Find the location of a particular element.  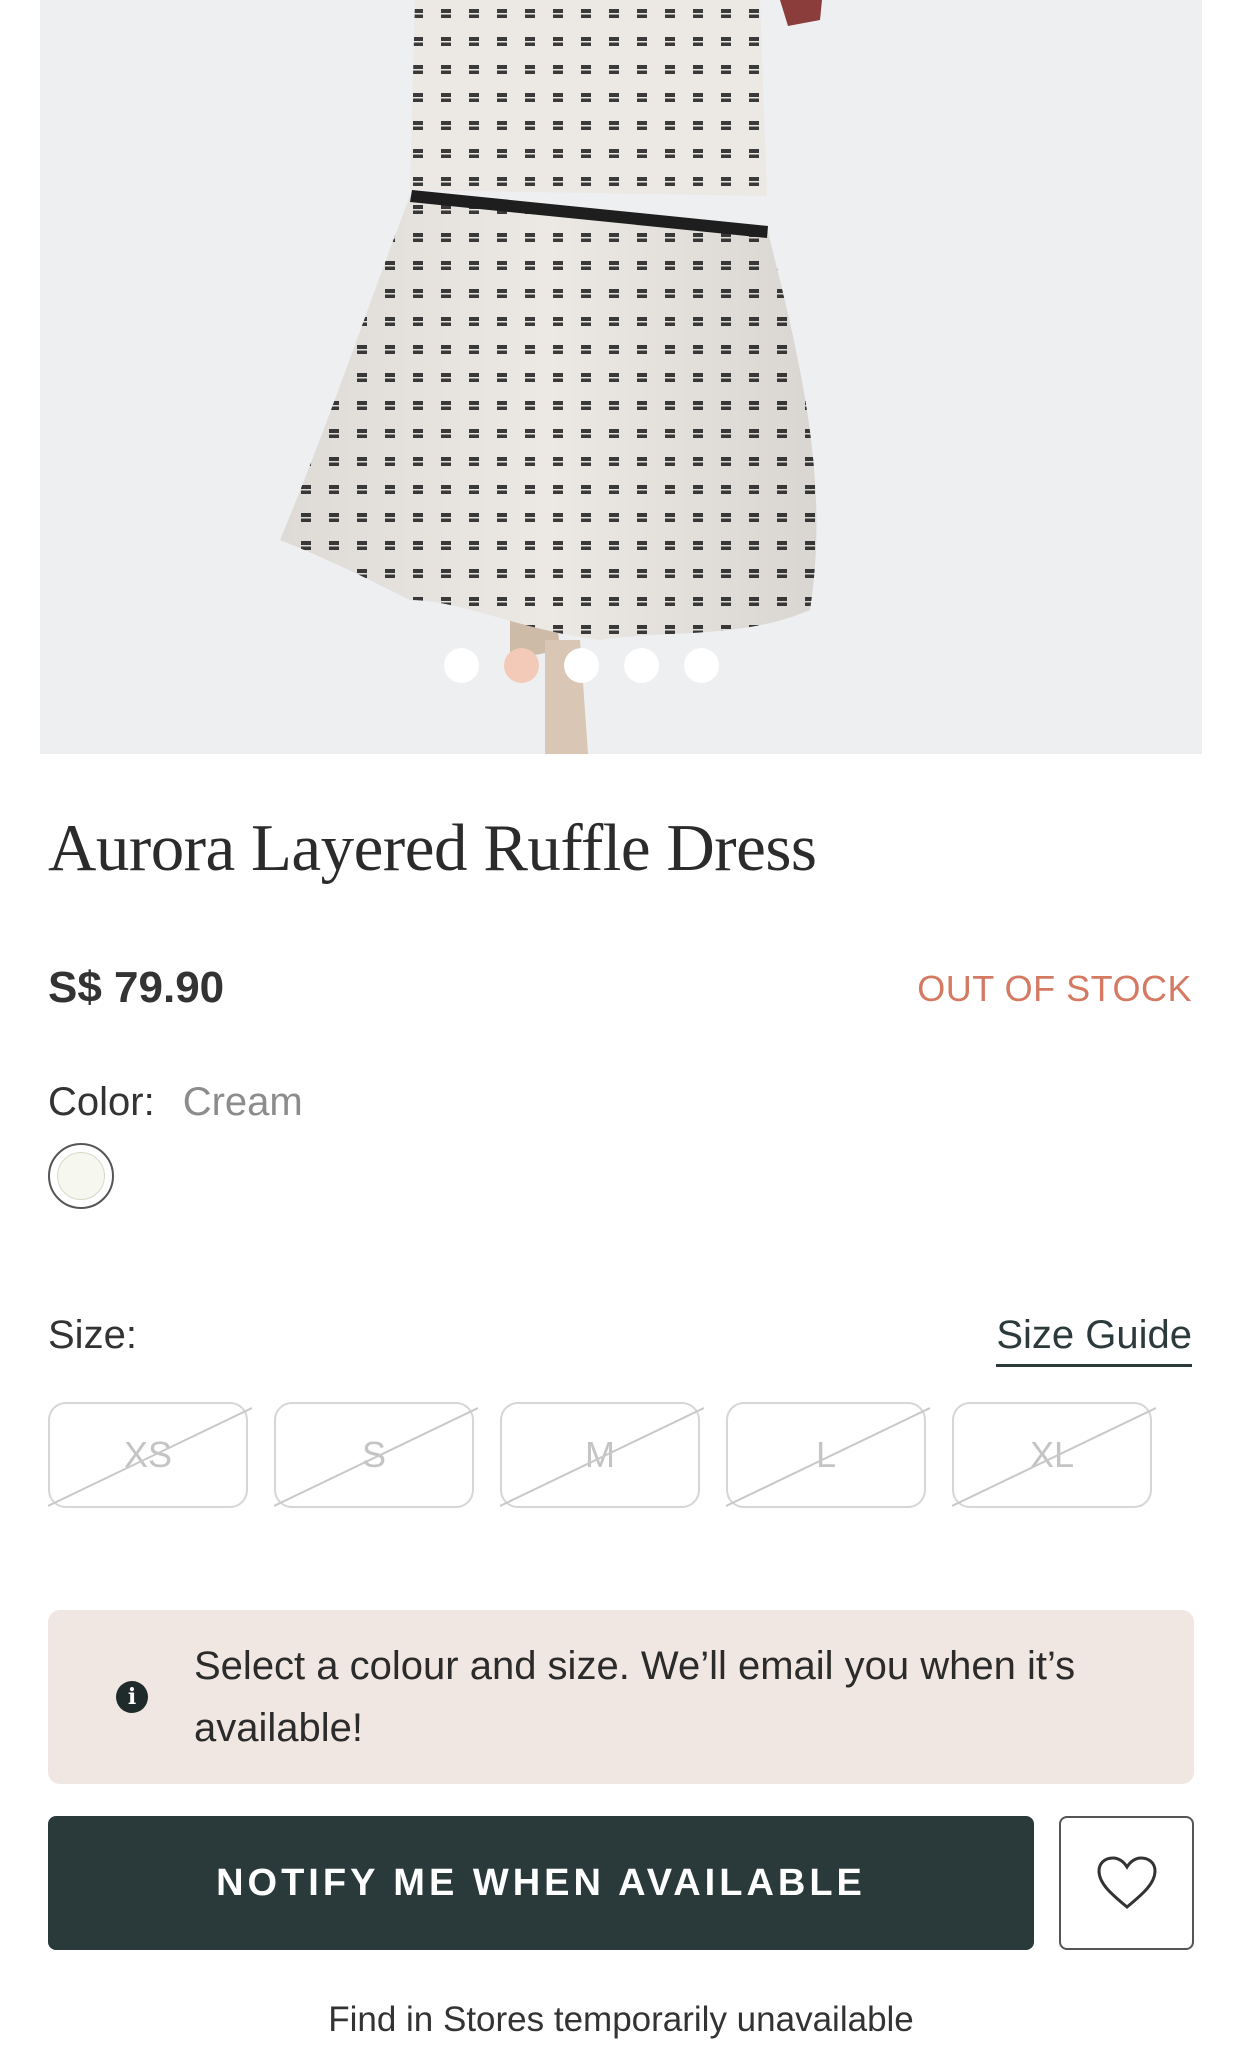

size-option-l: L is located at coordinates (828, 1455).